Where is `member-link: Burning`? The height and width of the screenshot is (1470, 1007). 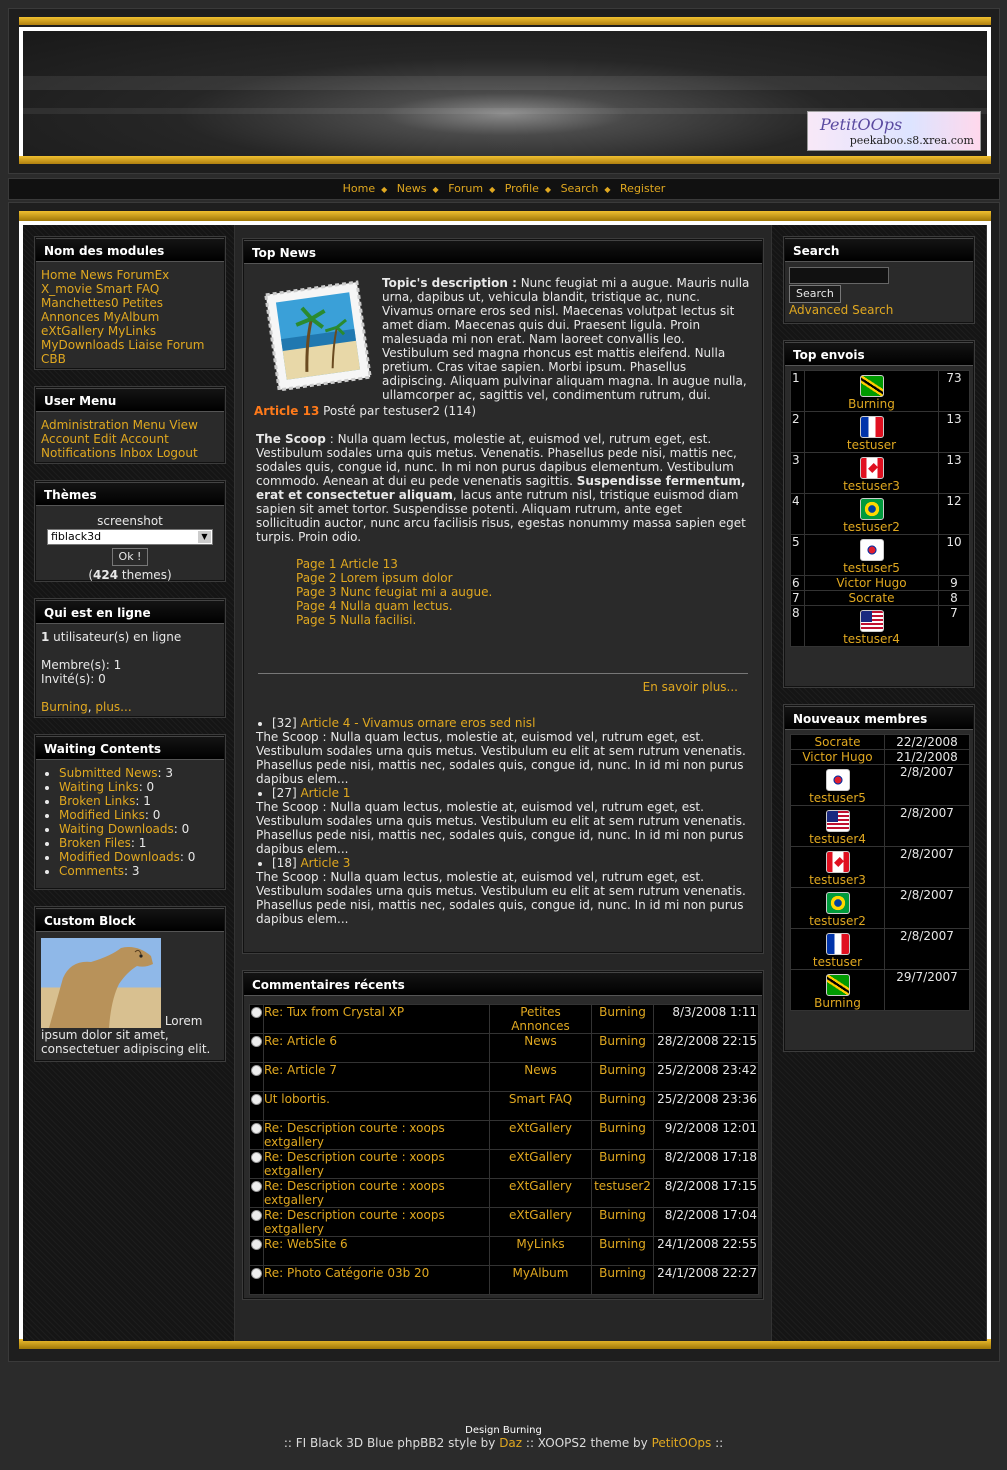 member-link: Burning is located at coordinates (837, 1003).